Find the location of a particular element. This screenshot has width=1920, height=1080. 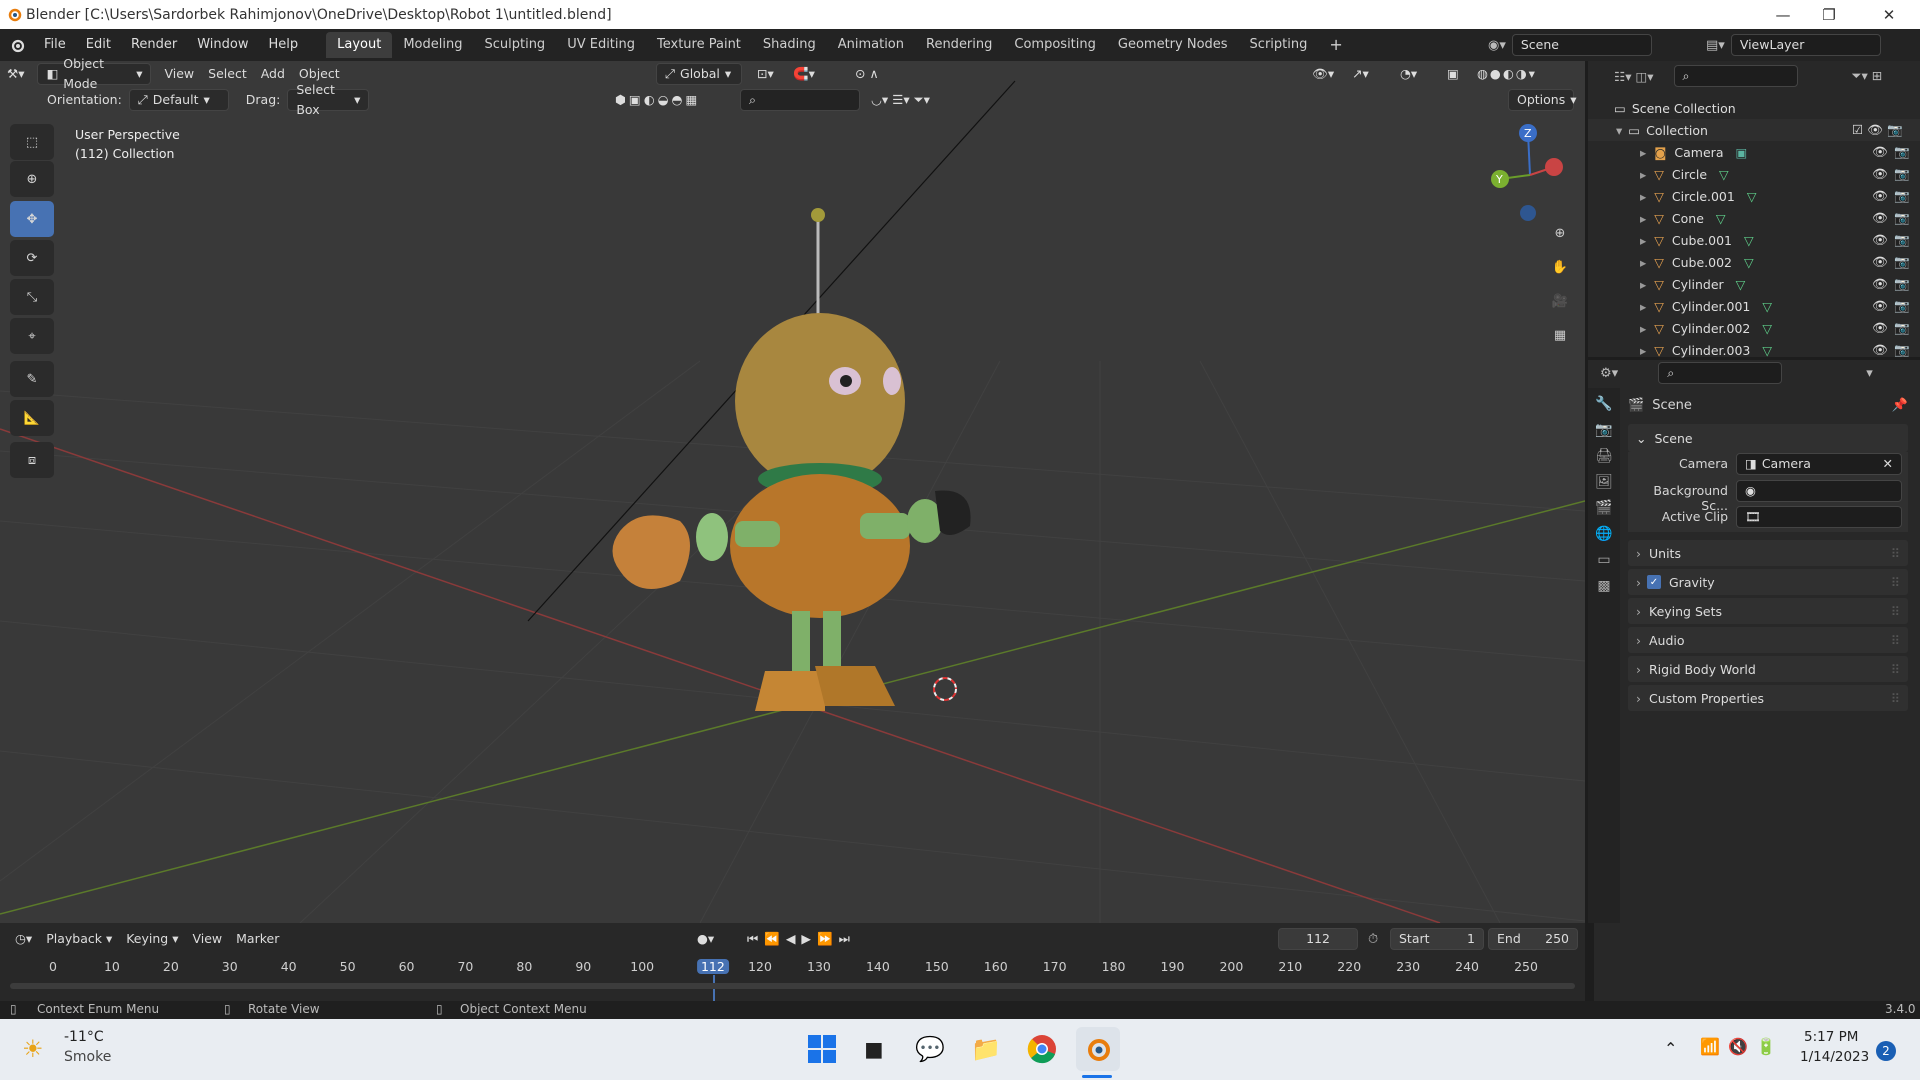

scale-tool-icon: ⤡ is located at coordinates (32, 297).